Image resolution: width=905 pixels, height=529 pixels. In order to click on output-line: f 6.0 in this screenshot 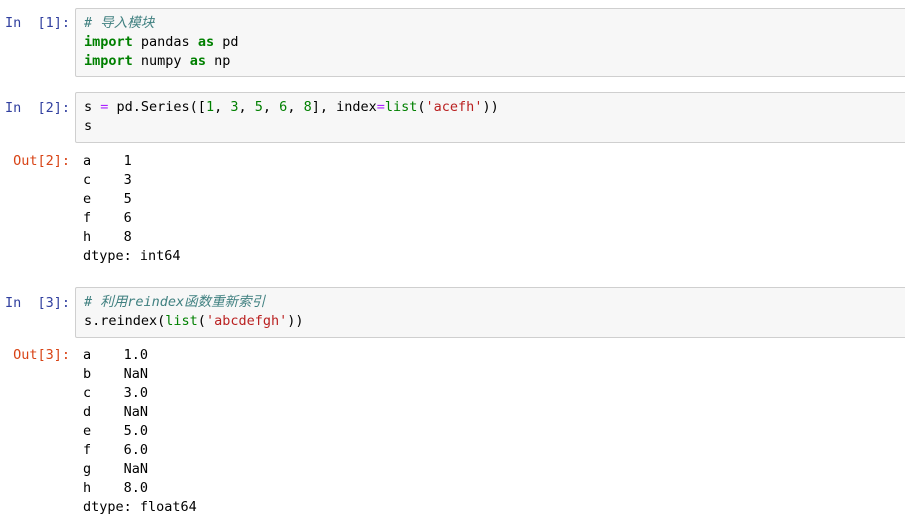, I will do `click(116, 450)`.